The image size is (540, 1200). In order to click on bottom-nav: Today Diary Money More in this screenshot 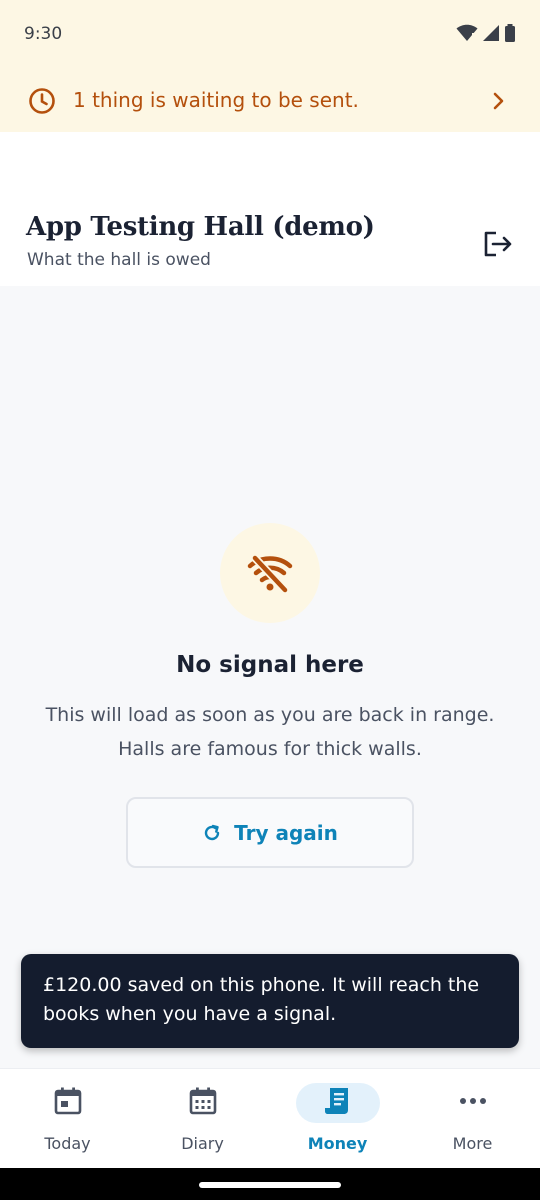, I will do `click(270, 1118)`.